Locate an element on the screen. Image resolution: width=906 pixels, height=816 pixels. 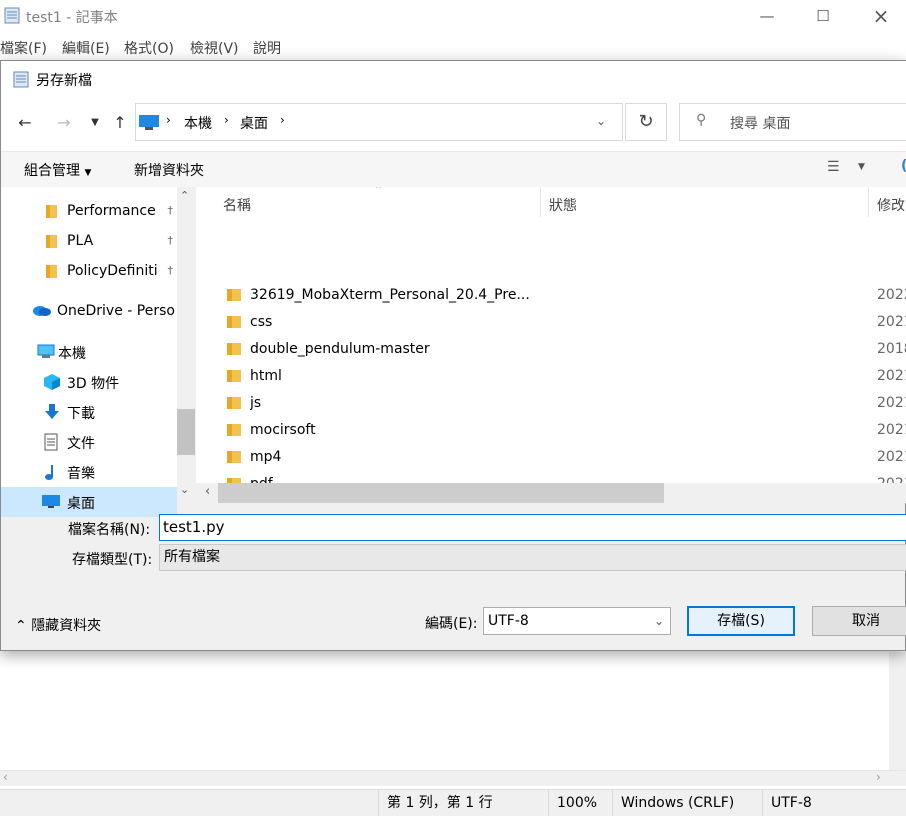
tree-item: 下載 is located at coordinates (89, 412).